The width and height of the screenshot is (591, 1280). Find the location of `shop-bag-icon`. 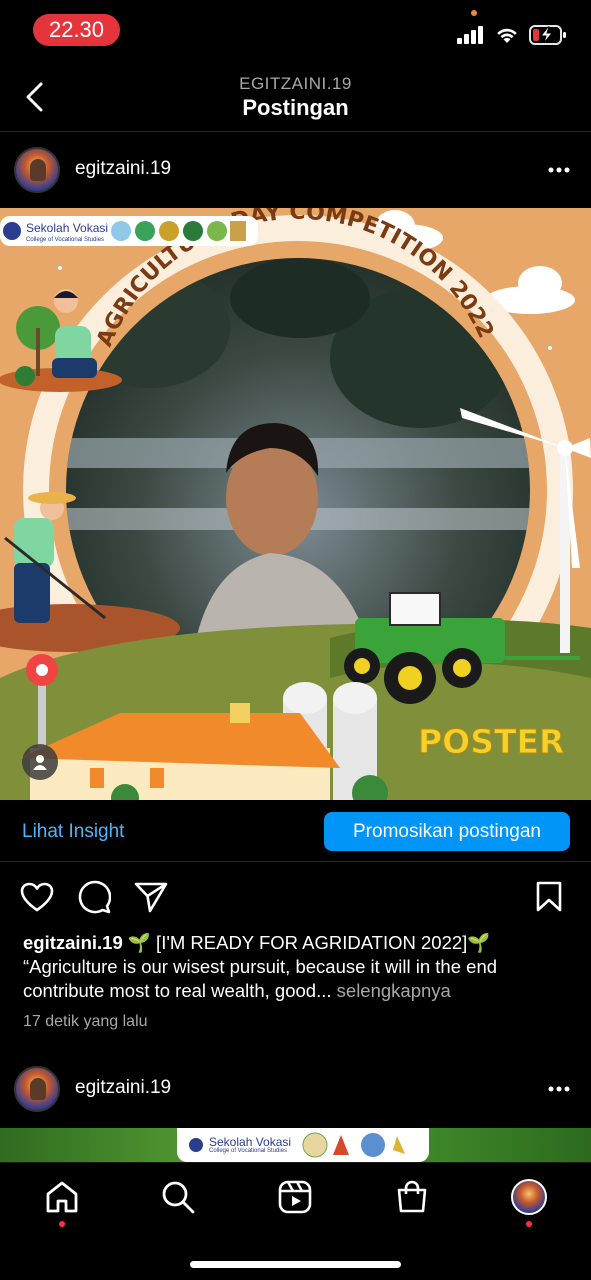

shop-bag-icon is located at coordinates (412, 1196).